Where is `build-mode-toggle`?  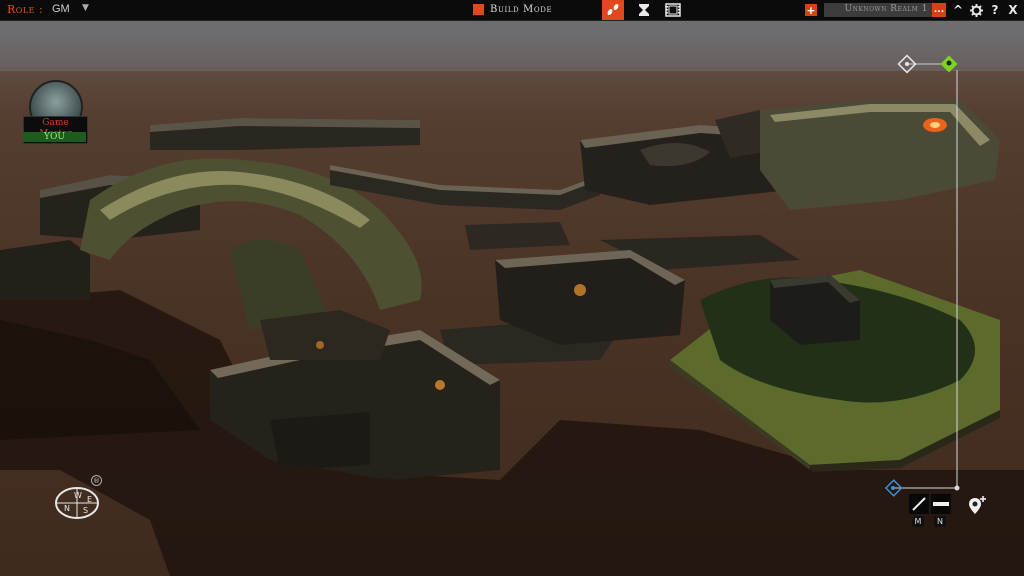 build-mode-toggle is located at coordinates (478, 9).